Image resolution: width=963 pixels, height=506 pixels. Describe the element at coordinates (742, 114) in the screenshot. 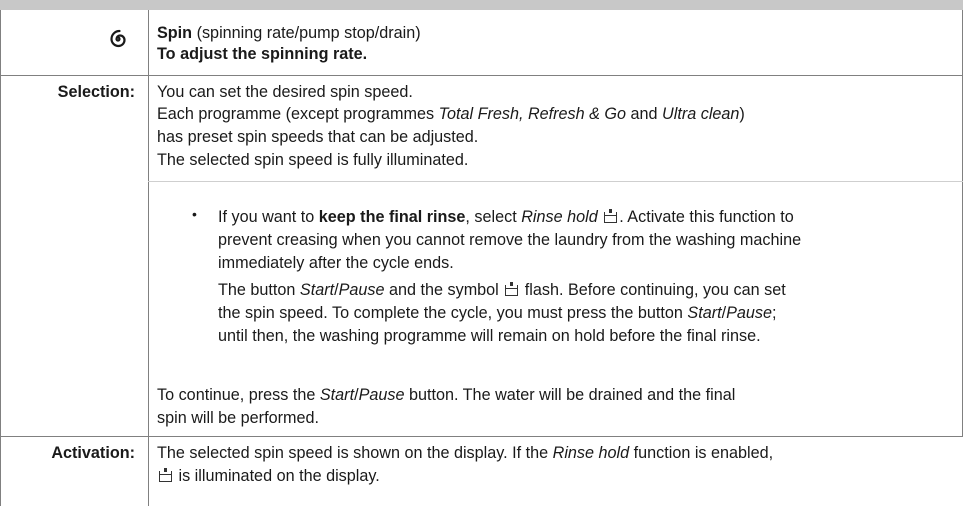

I see `text-span: )` at that location.